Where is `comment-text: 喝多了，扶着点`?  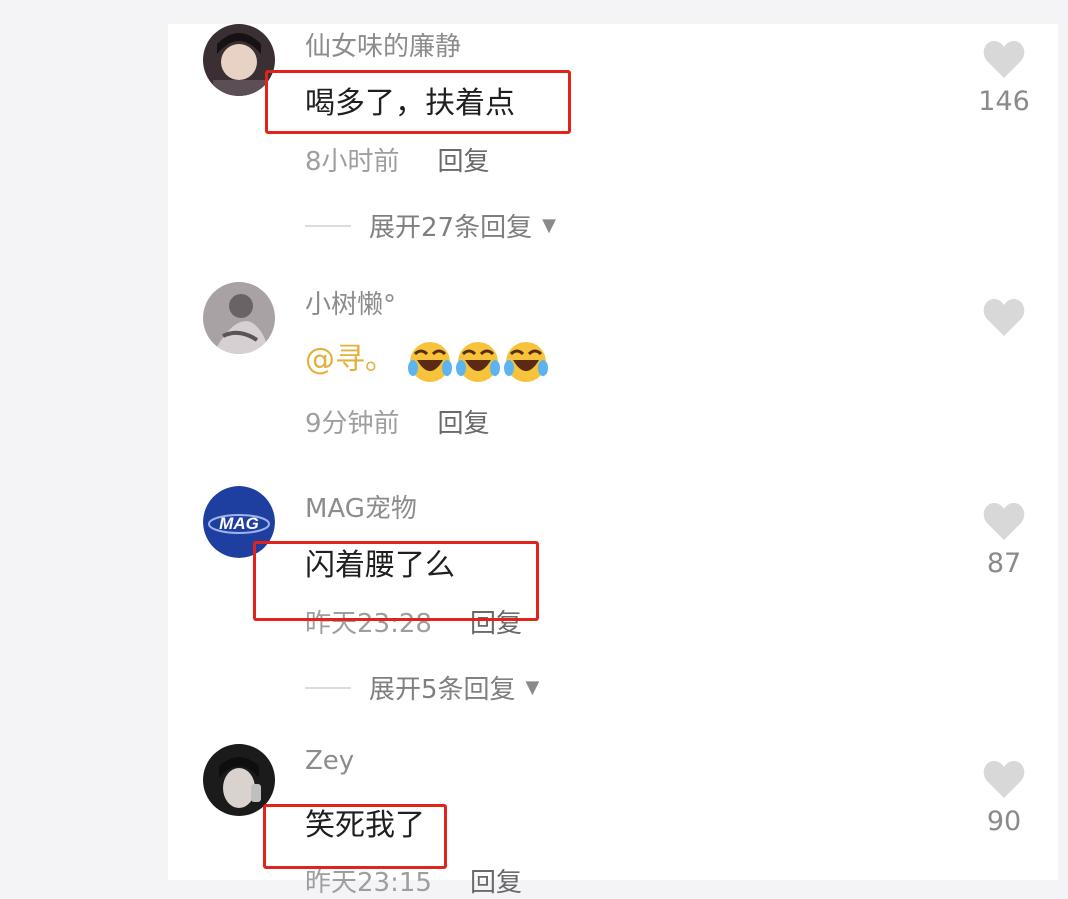 comment-text: 喝多了，扶着点 is located at coordinates (410, 103).